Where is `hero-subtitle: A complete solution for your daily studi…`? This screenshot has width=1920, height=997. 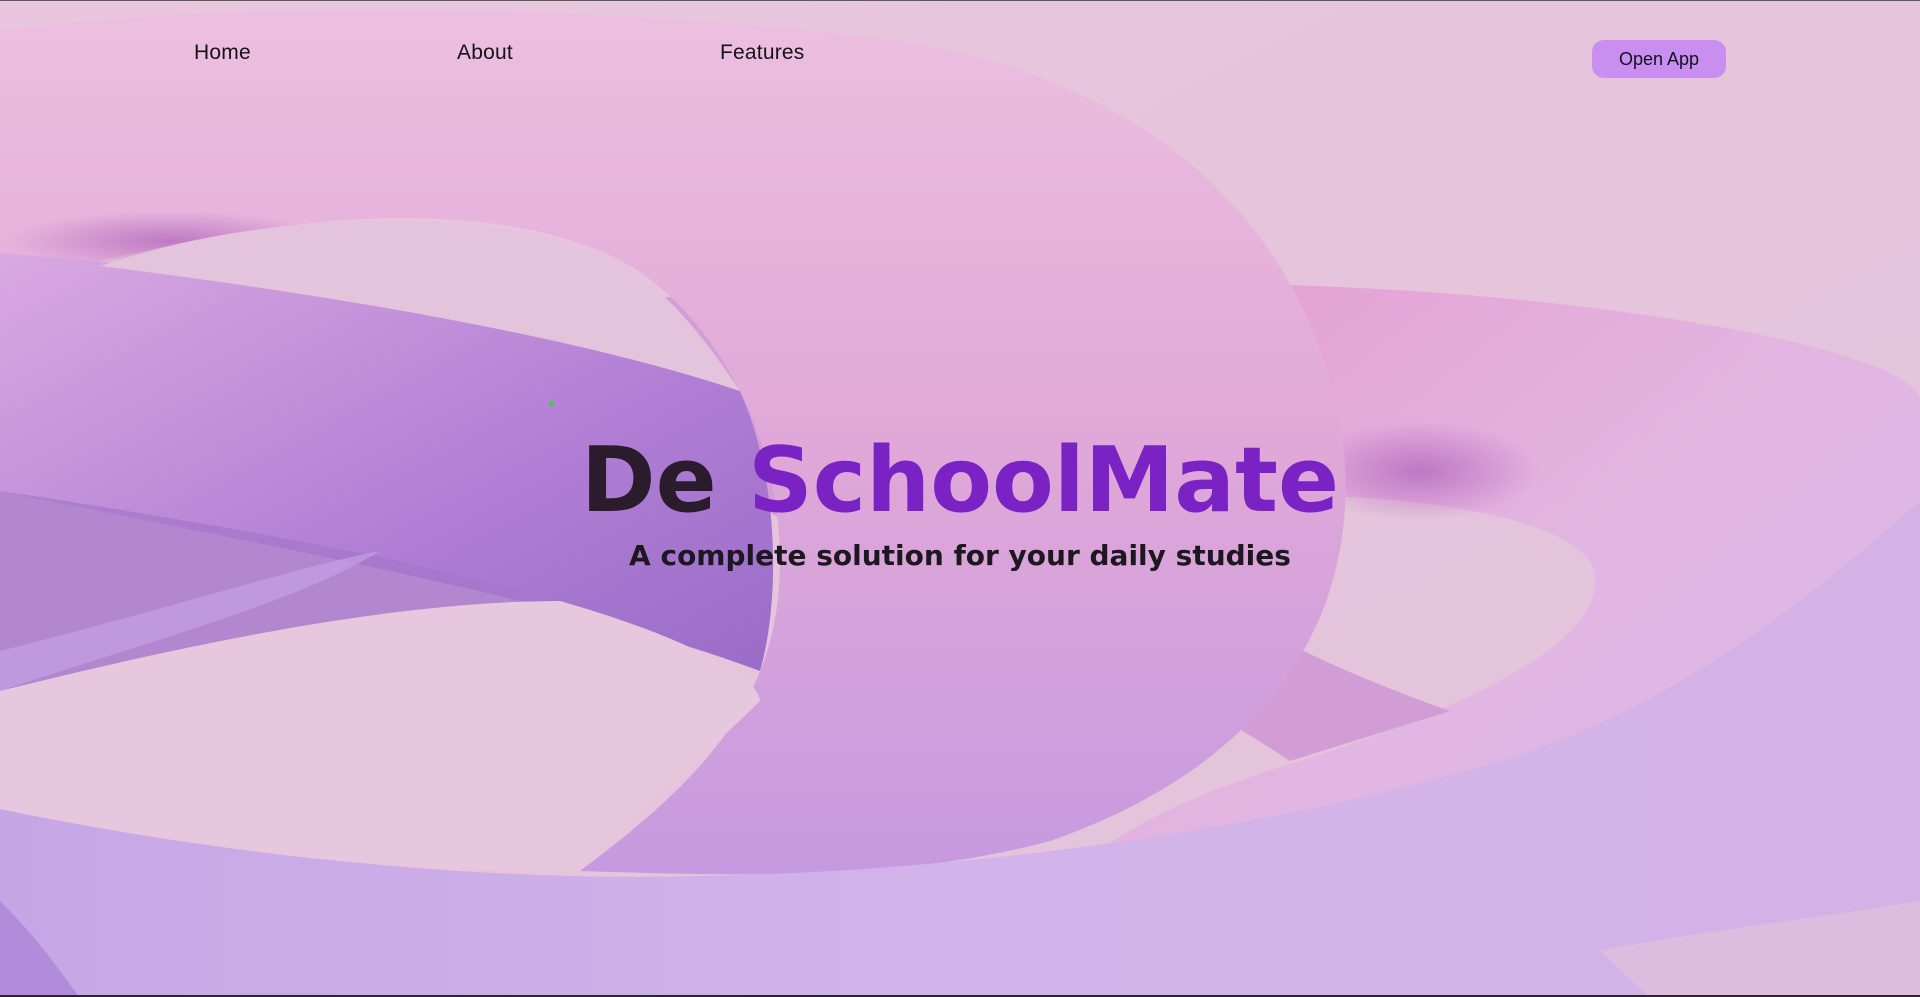
hero-subtitle: A complete solution for your daily studi… is located at coordinates (960, 555).